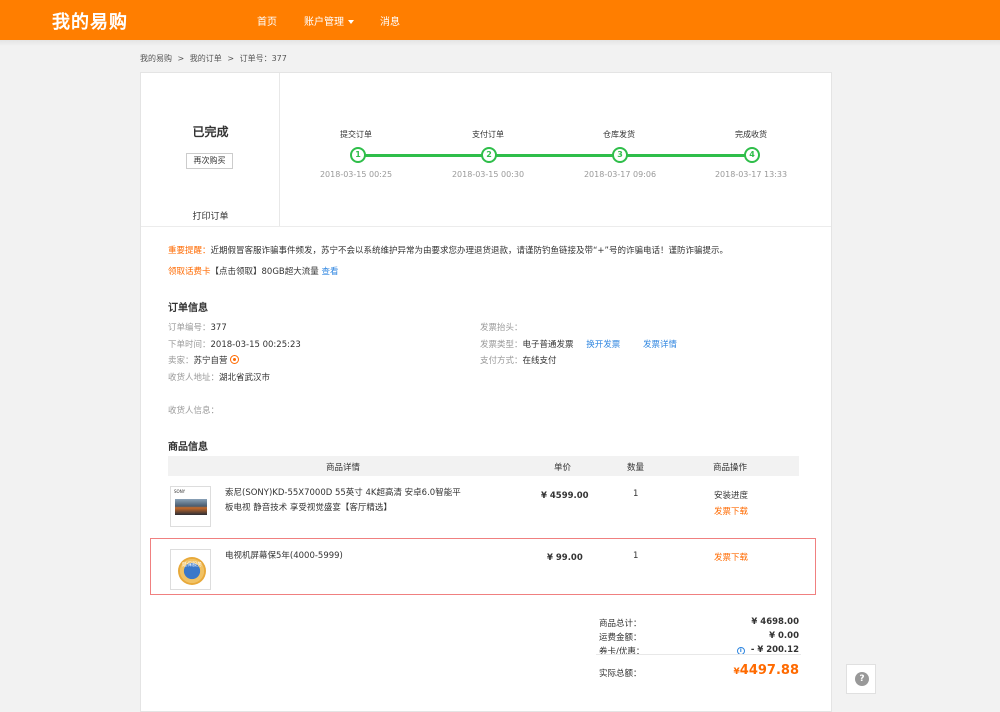  Describe the element at coordinates (351, 22) in the screenshot. I see `chevron-down-icon` at that location.